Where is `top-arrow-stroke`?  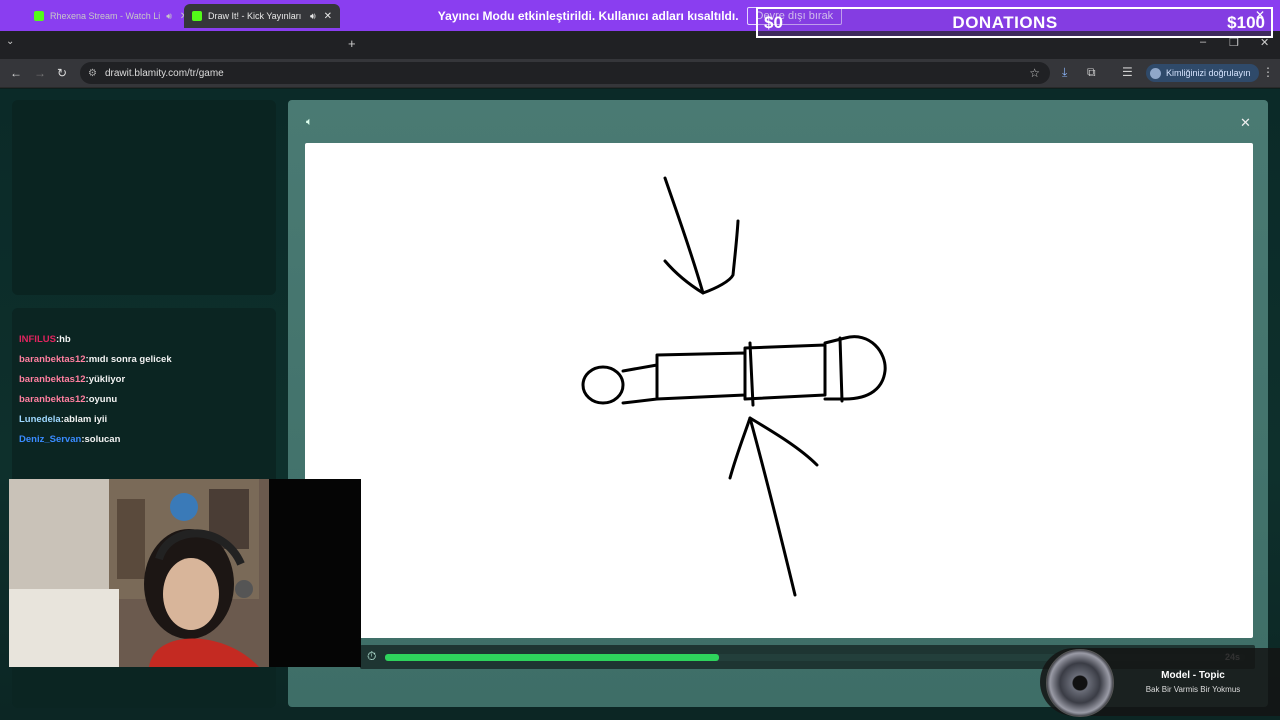
top-arrow-stroke is located at coordinates (684, 235).